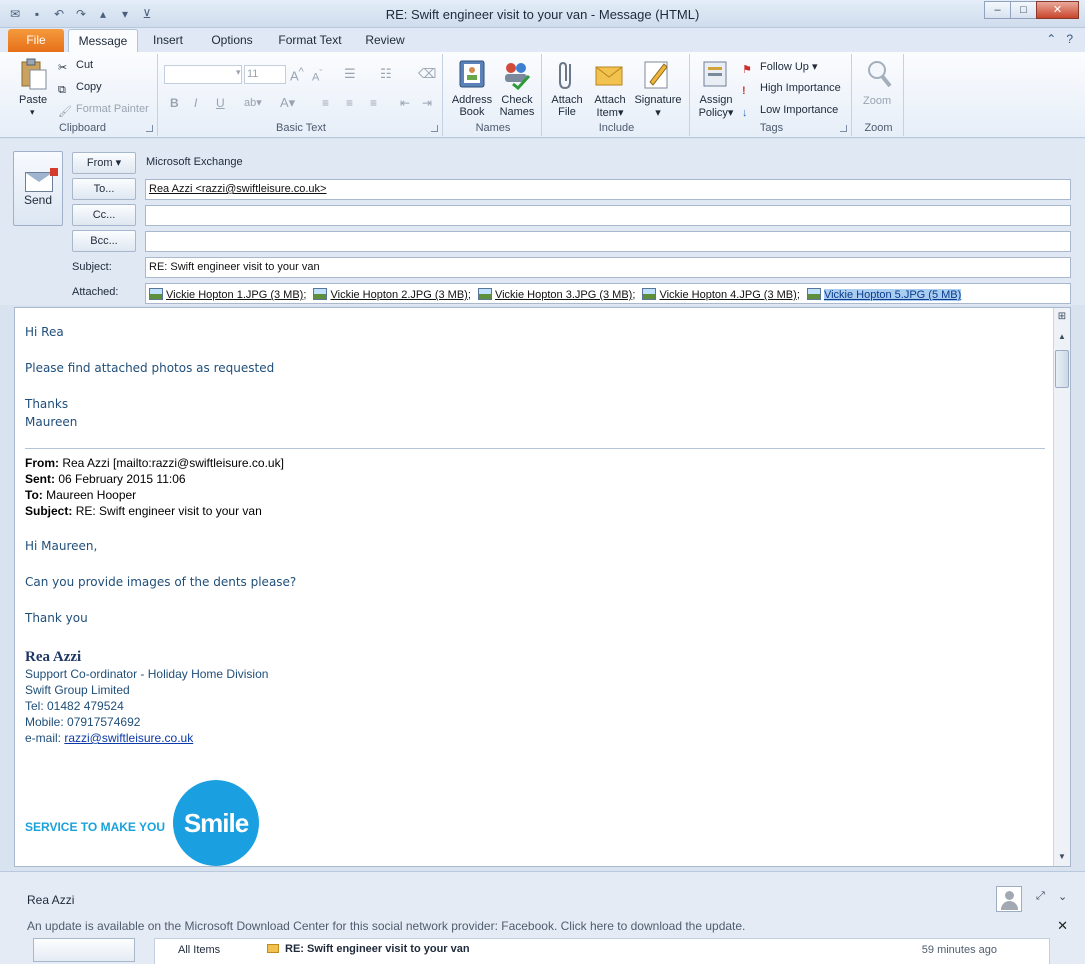  What do you see at coordinates (472, 74) in the screenshot?
I see `address-book-icon` at bounding box center [472, 74].